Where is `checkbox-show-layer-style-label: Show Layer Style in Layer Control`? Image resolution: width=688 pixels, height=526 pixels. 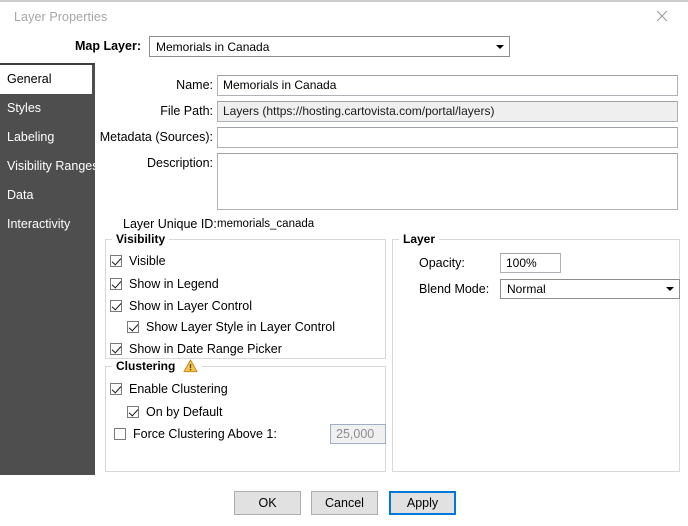 checkbox-show-layer-style-label: Show Layer Style in Layer Control is located at coordinates (240, 327).